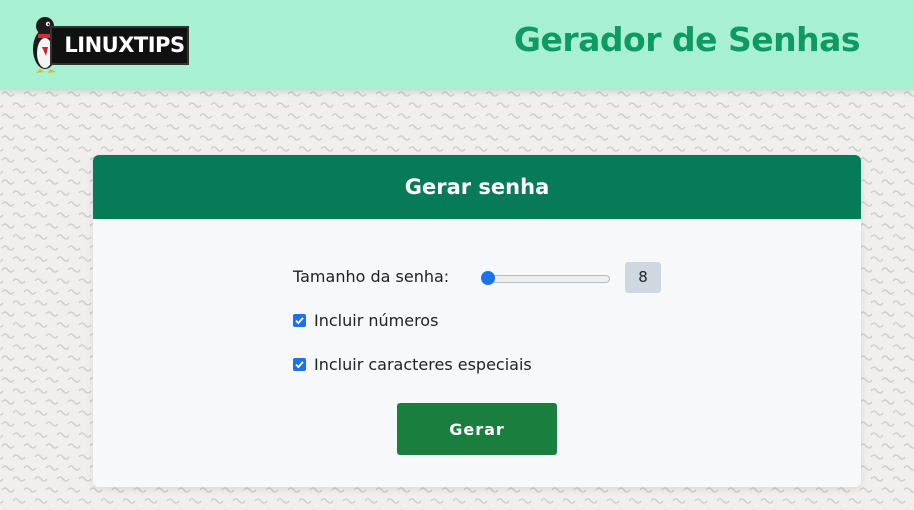 Image resolution: width=914 pixels, height=510 pixels. What do you see at coordinates (488, 278) in the screenshot?
I see `length-slider-thumb` at bounding box center [488, 278].